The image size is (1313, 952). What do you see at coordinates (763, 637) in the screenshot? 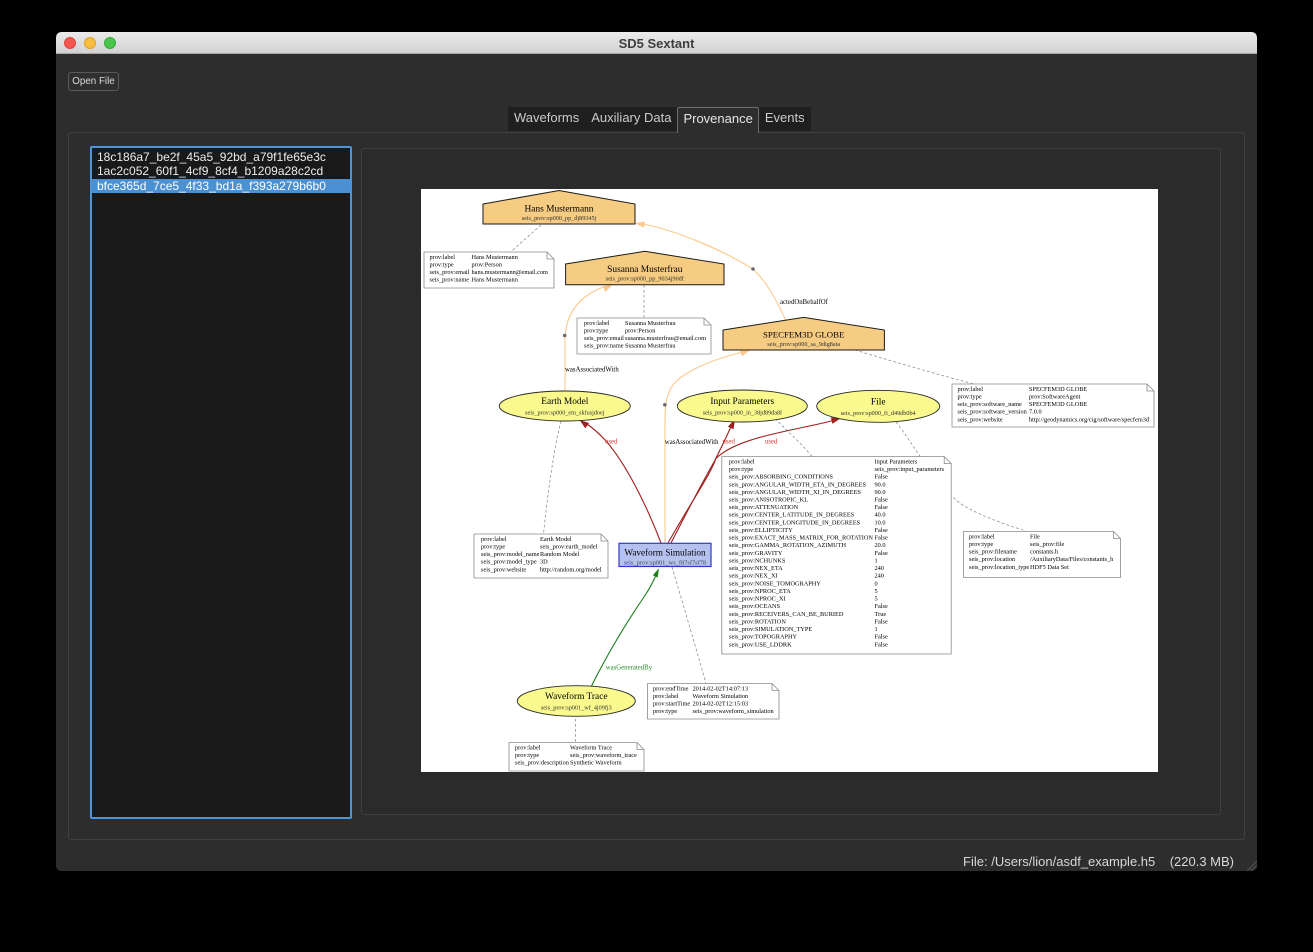
I see `svg-text: seis_prov:TOPOGRAPHY` at bounding box center [763, 637].